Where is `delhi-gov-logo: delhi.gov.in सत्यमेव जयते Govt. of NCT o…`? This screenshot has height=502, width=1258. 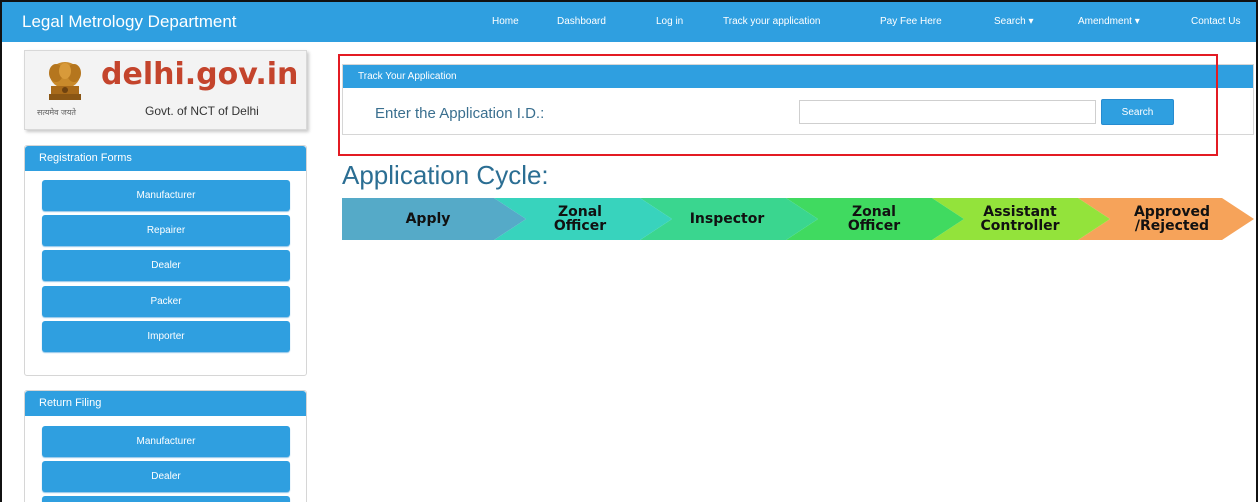
delhi-gov-logo: delhi.gov.in सत्यमेव जयते Govt. of NCT o… is located at coordinates (165, 90).